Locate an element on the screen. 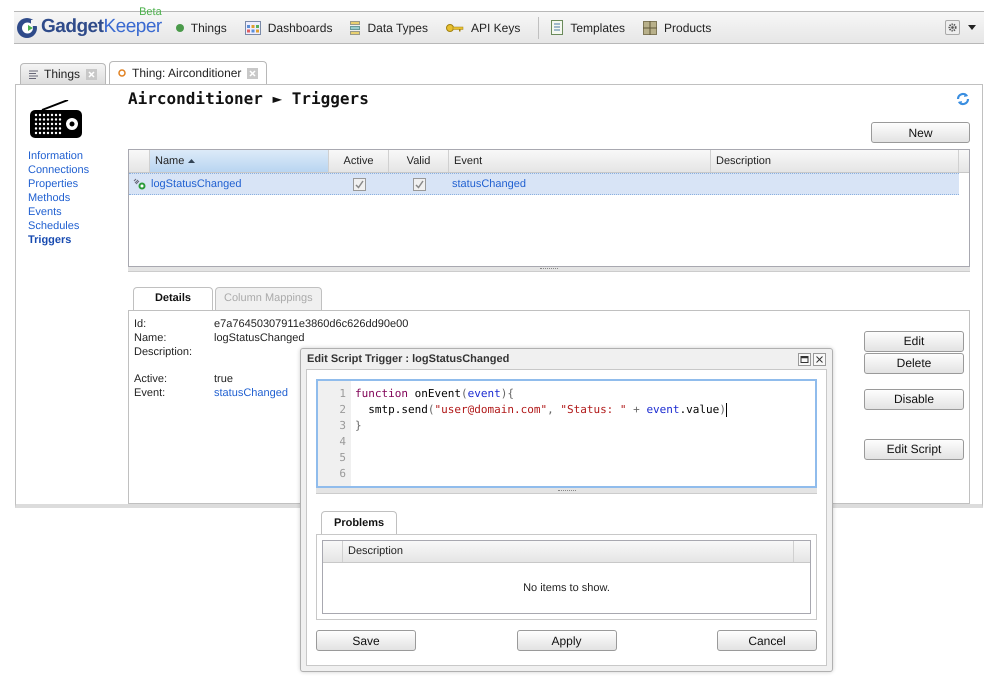 The width and height of the screenshot is (998, 681). nav-link: Data Types is located at coordinates (389, 27).